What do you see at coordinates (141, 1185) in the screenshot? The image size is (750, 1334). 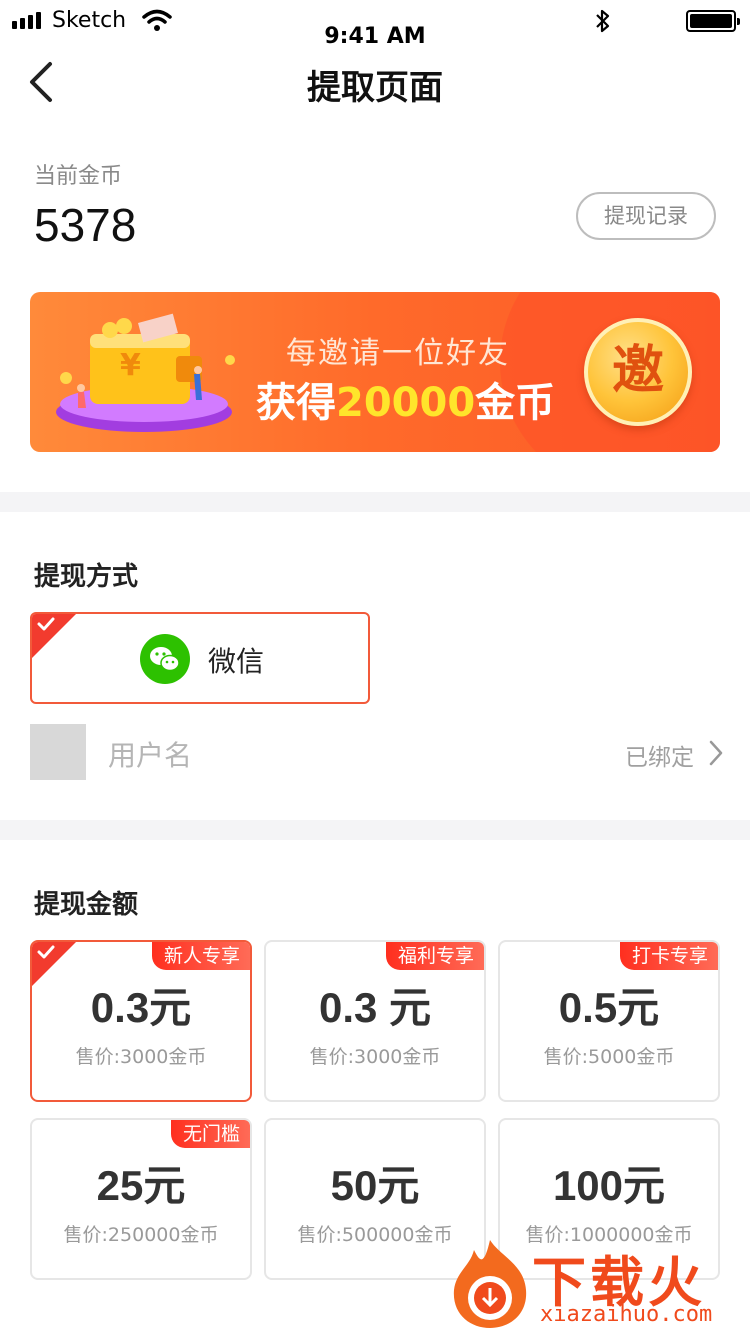 I see `amount-value: 25元` at bounding box center [141, 1185].